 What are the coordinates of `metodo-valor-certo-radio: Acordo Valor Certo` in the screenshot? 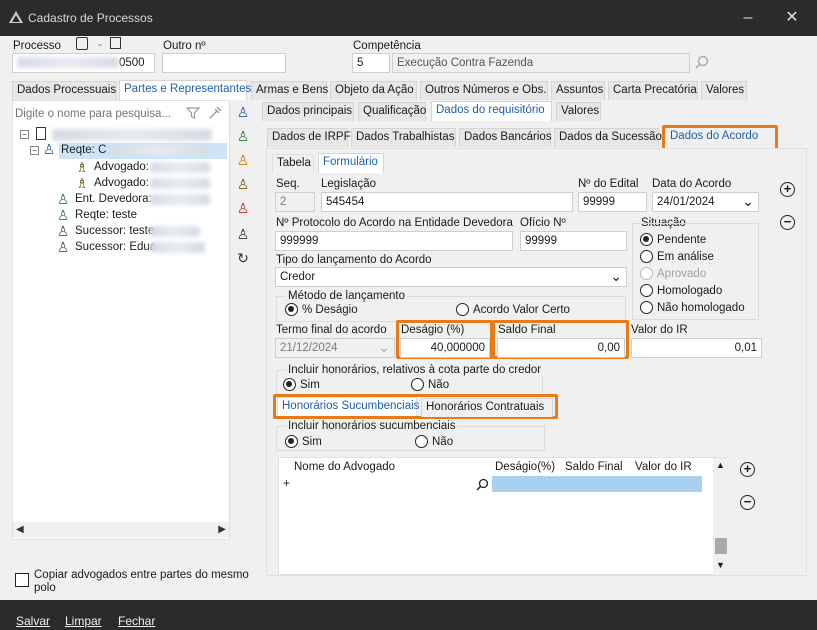 It's located at (513, 309).